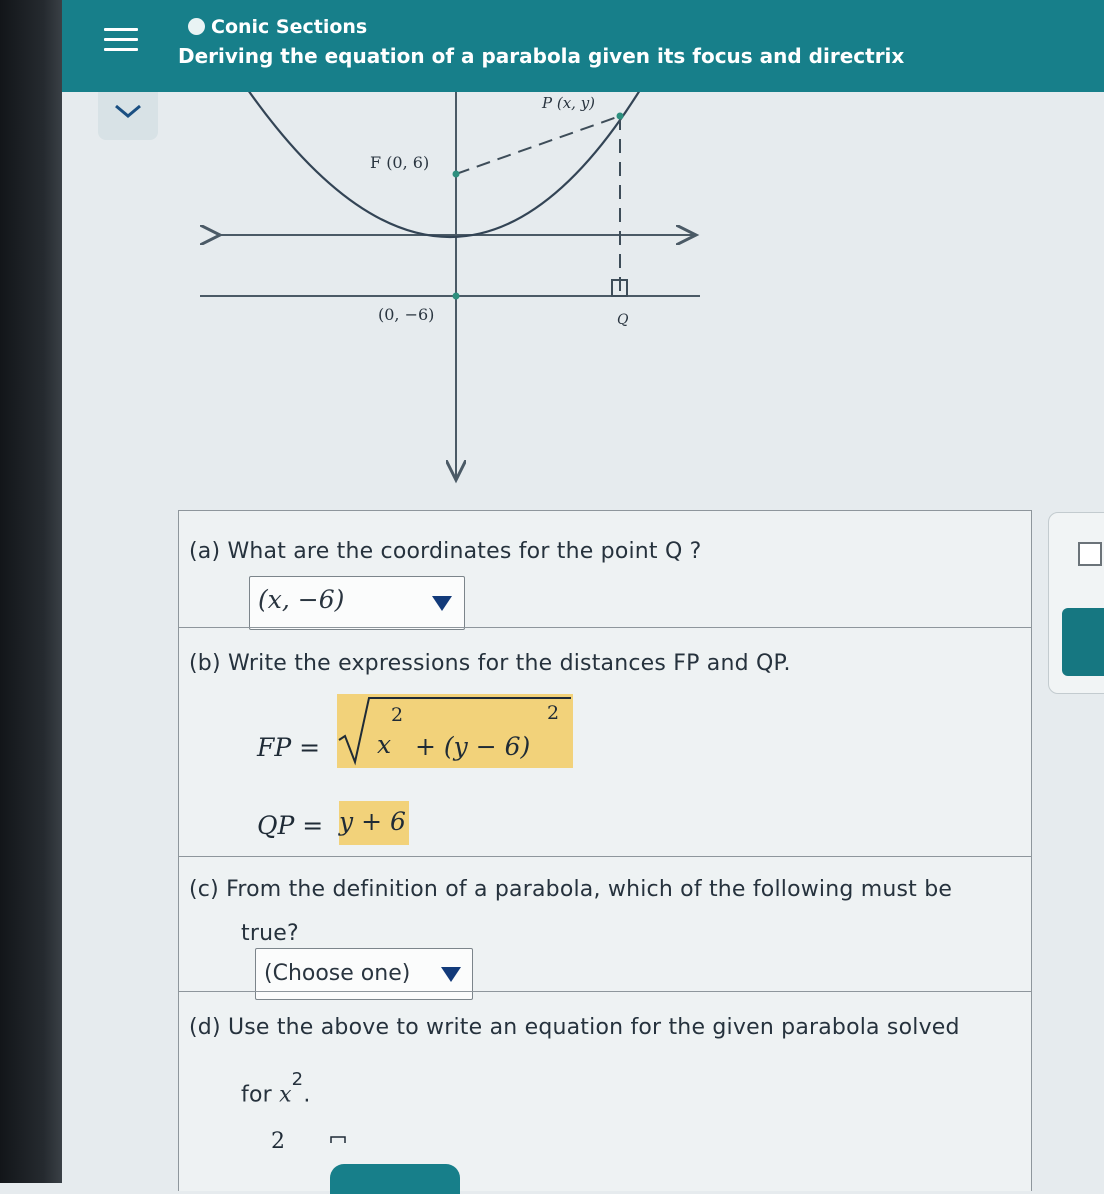 The width and height of the screenshot is (1104, 1194). I want to click on label-point-q: Q, so click(623, 320).